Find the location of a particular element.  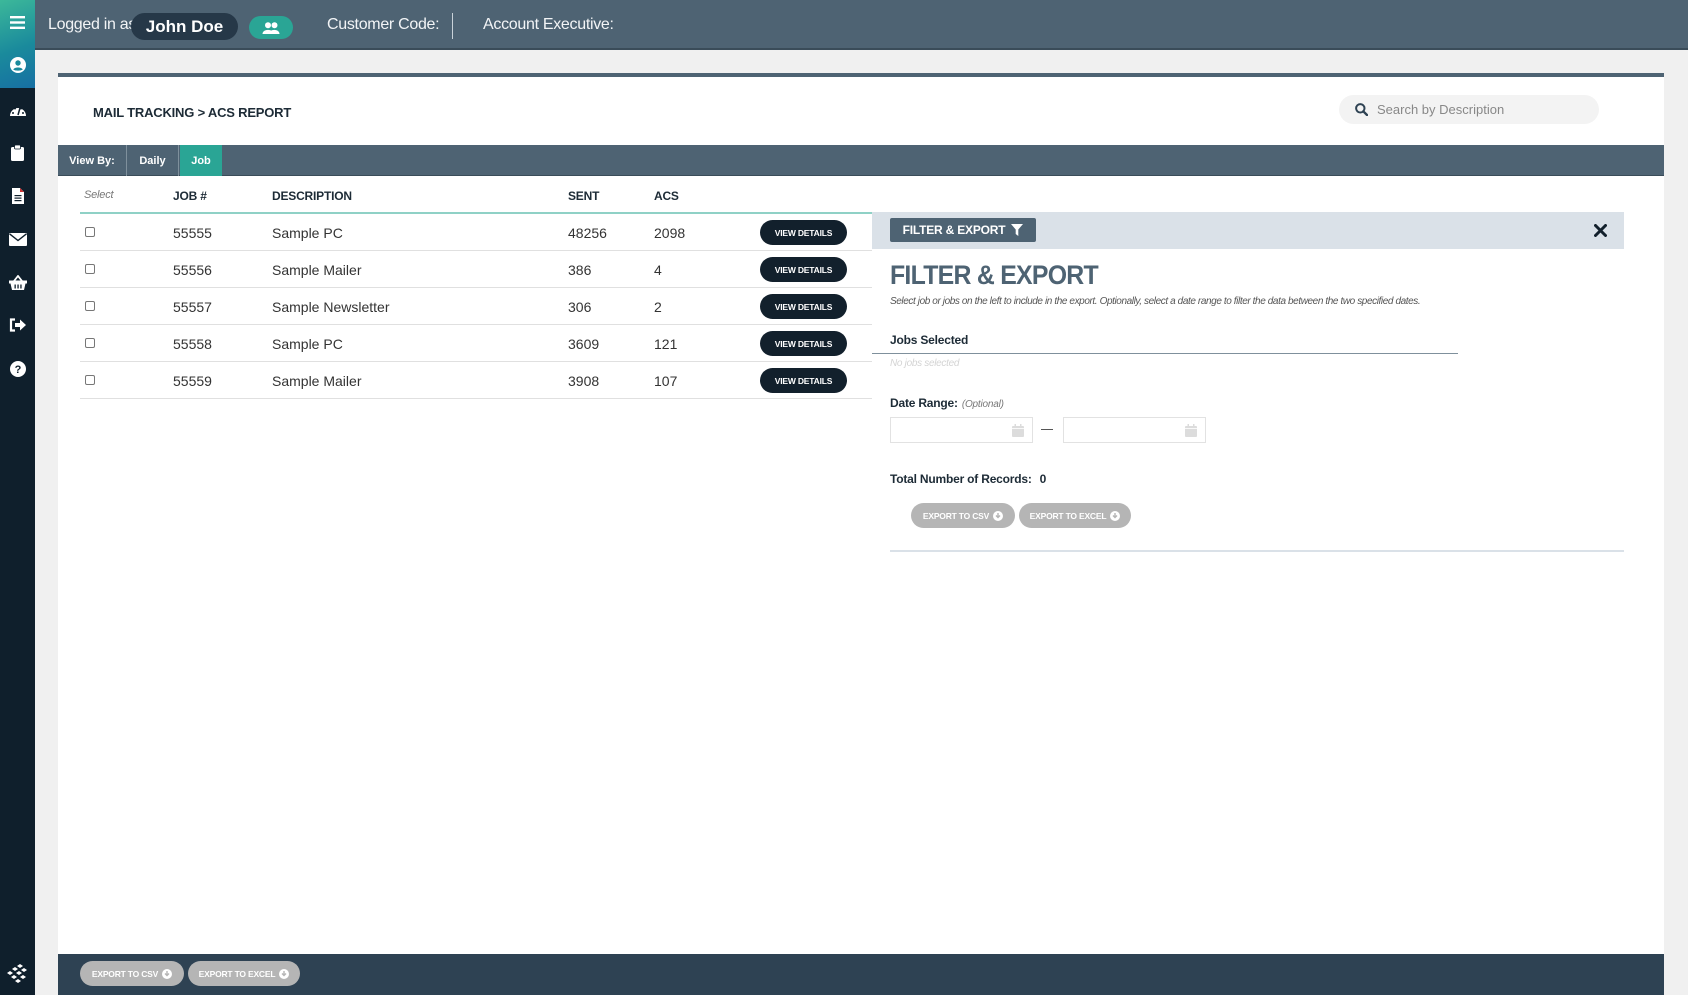

logged-in-label: Logged in as: is located at coordinates (94, 24).